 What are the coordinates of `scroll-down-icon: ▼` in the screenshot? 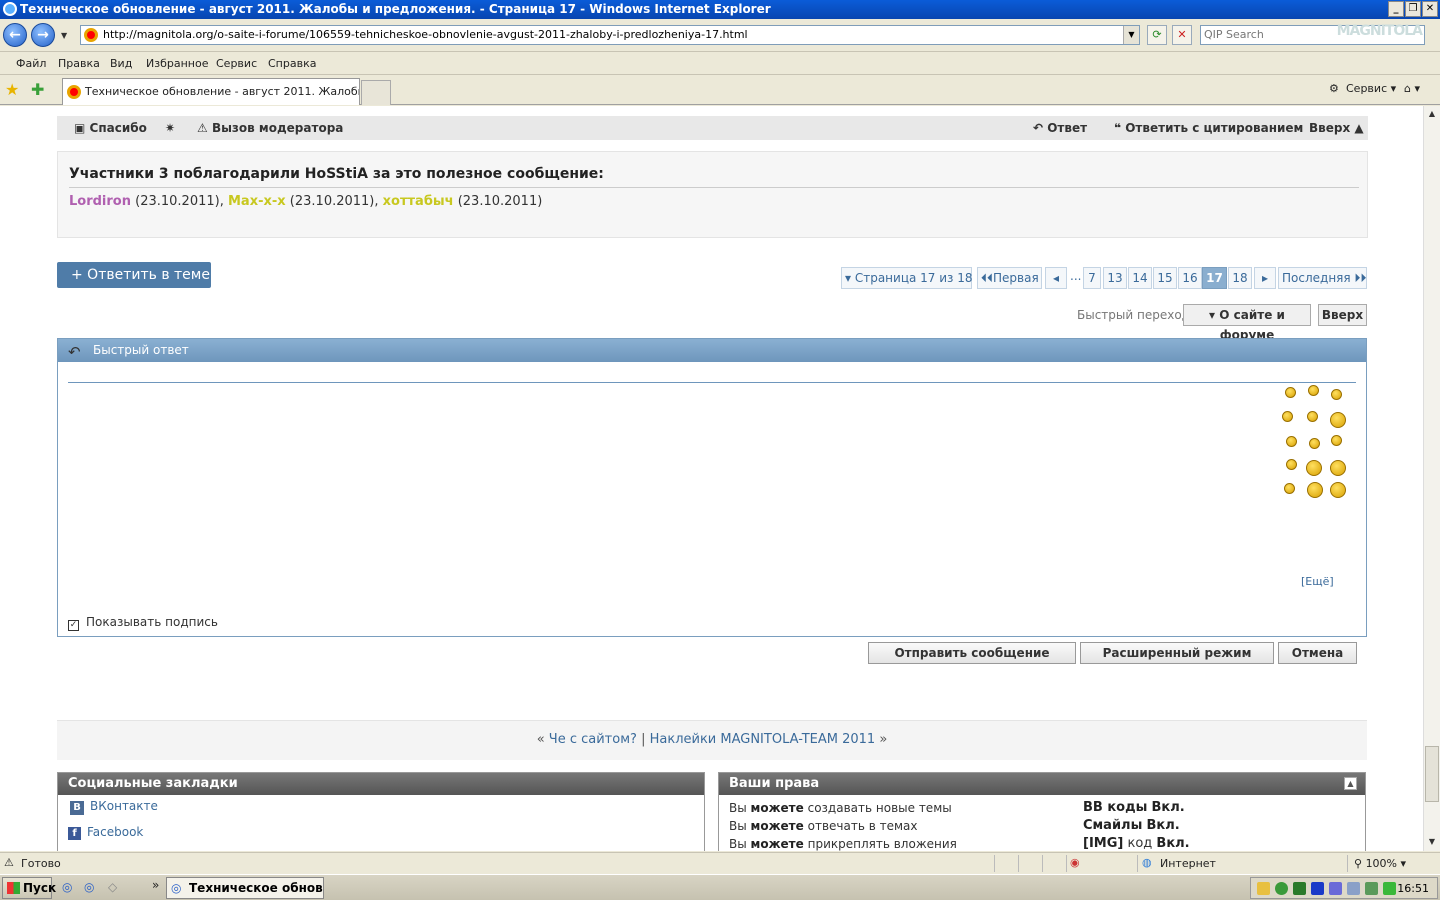 It's located at (1432, 842).